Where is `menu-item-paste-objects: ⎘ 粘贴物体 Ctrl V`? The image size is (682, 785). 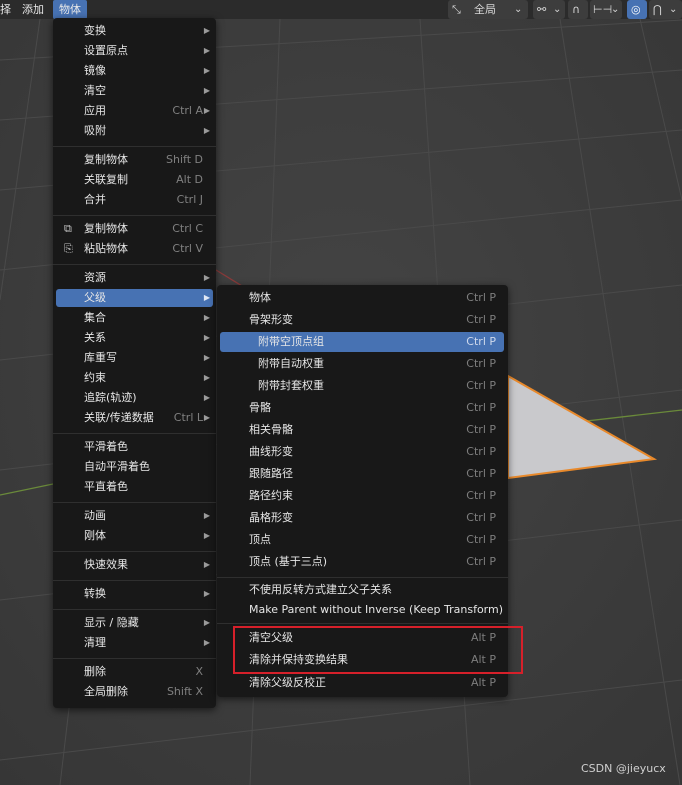
menu-item-paste-objects: ⎘ 粘贴物体 Ctrl V is located at coordinates (134, 249).